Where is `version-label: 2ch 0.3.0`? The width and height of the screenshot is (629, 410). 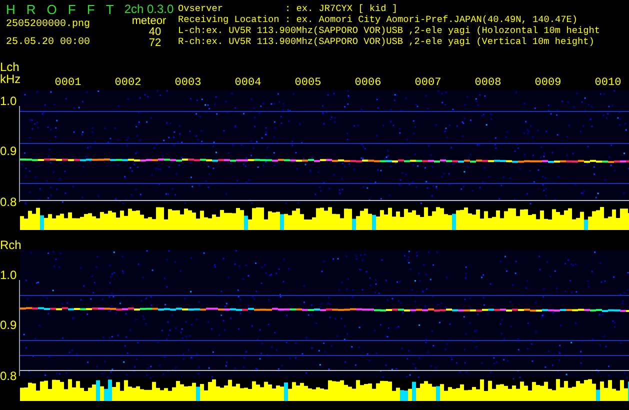
version-label: 2ch 0.3.0 is located at coordinates (149, 9).